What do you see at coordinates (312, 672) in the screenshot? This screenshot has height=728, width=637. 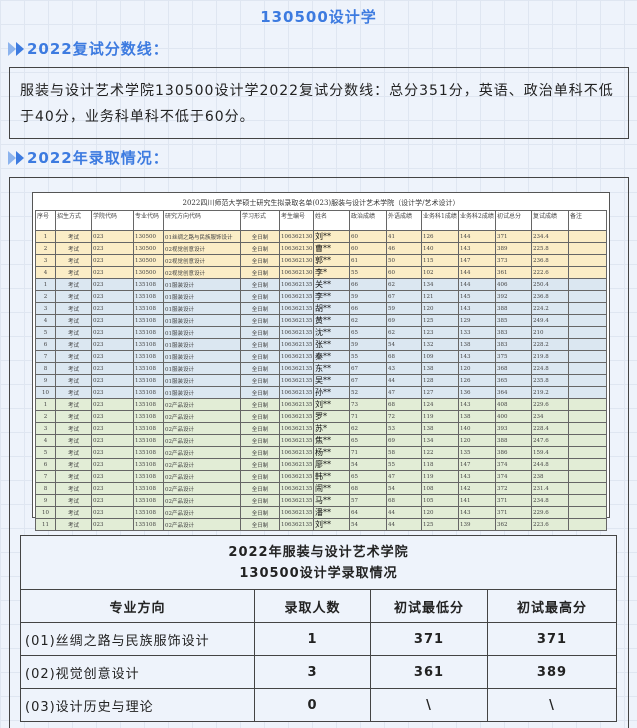 I see `count: 3` at bounding box center [312, 672].